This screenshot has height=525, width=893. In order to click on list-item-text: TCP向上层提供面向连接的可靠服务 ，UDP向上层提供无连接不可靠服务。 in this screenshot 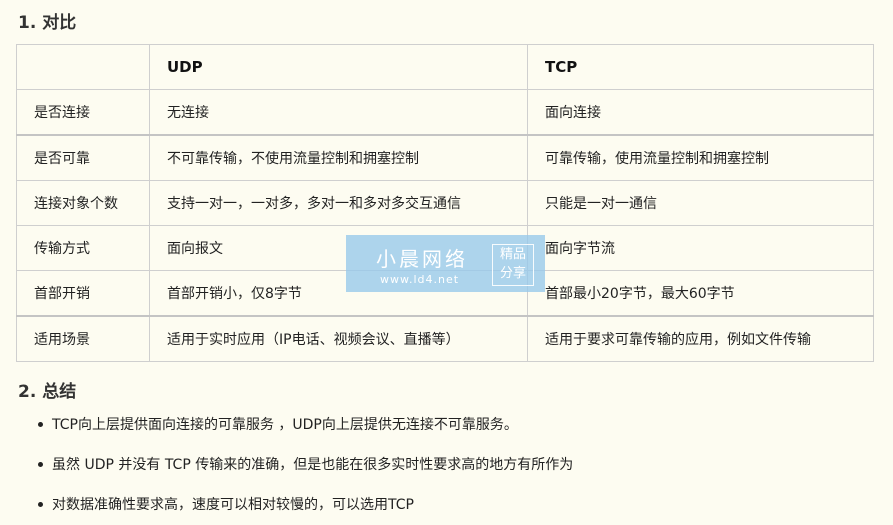, I will do `click(285, 425)`.